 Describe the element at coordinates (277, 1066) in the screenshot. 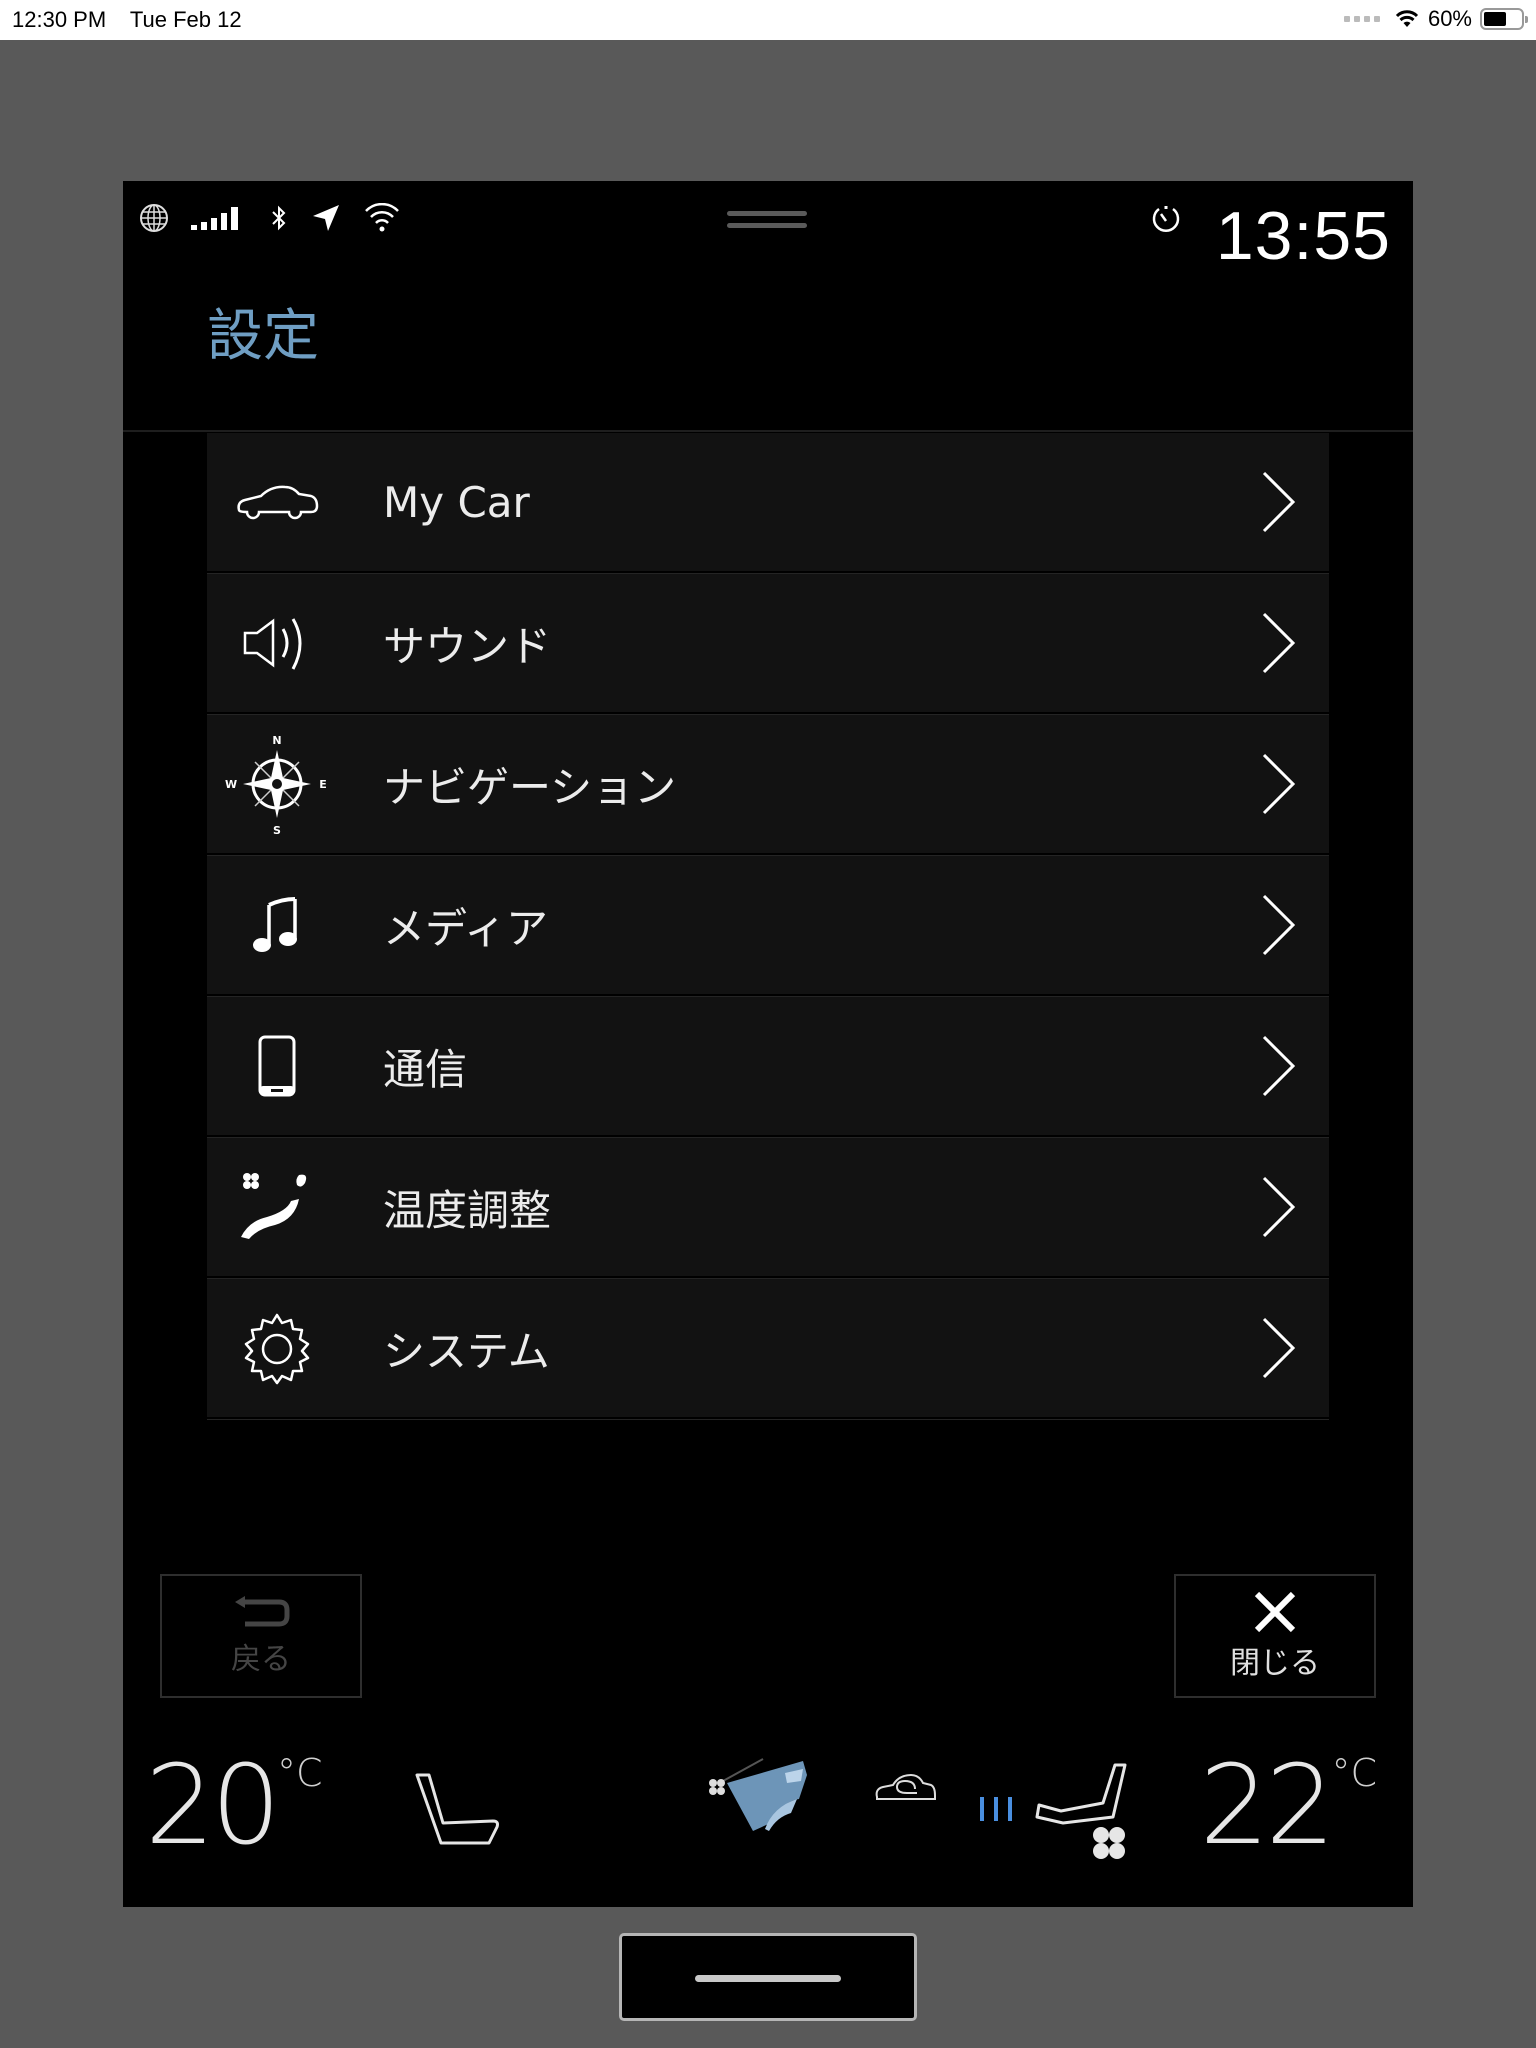

I see `smartphone-icon` at that location.